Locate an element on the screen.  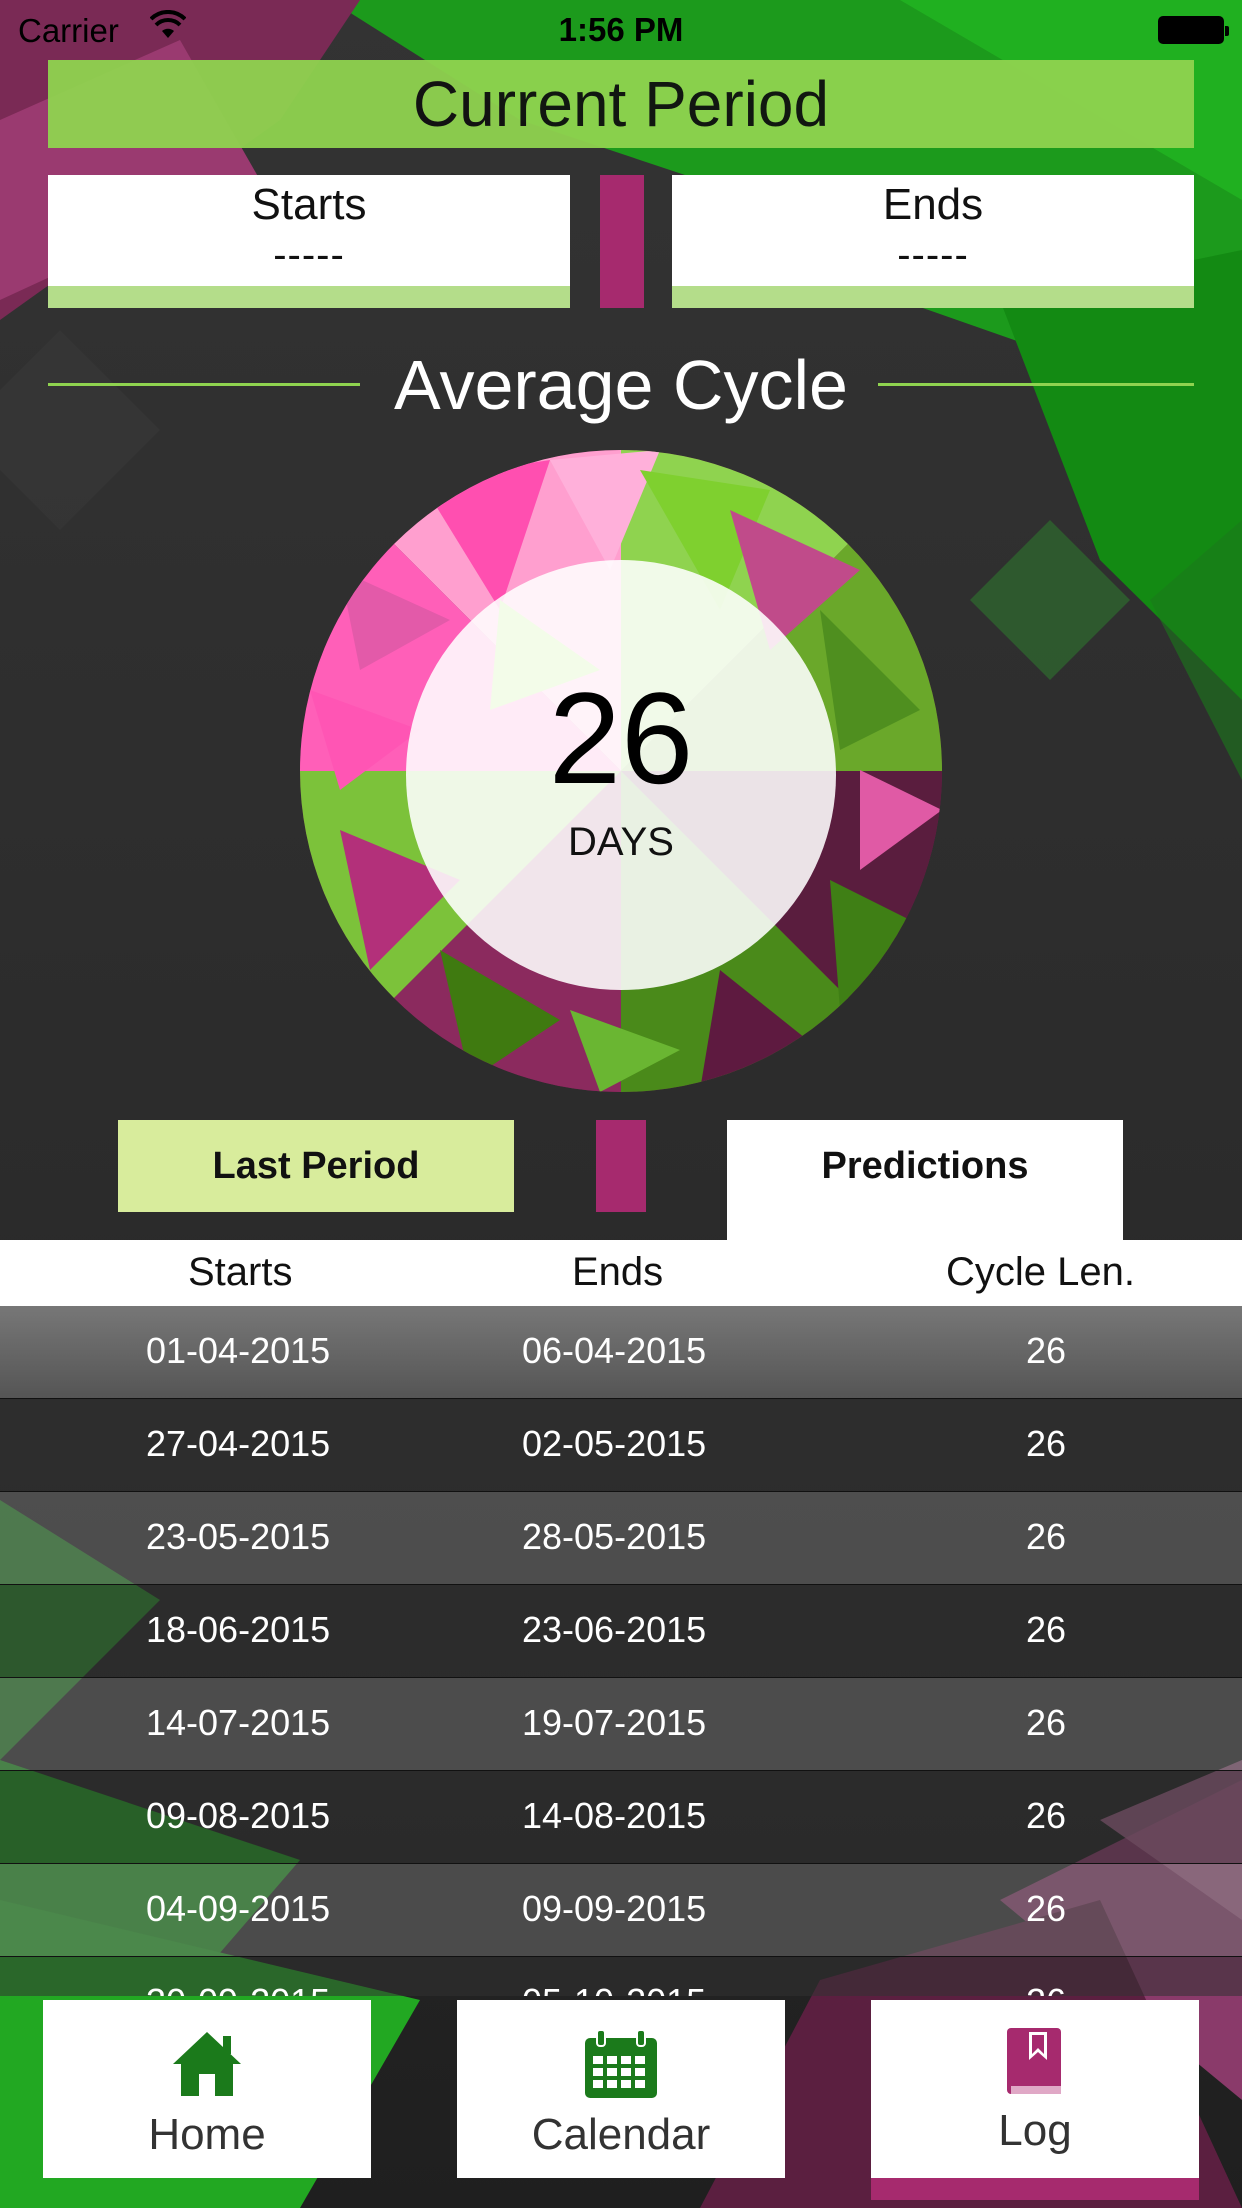
battery-icon is located at coordinates (1193, 30).